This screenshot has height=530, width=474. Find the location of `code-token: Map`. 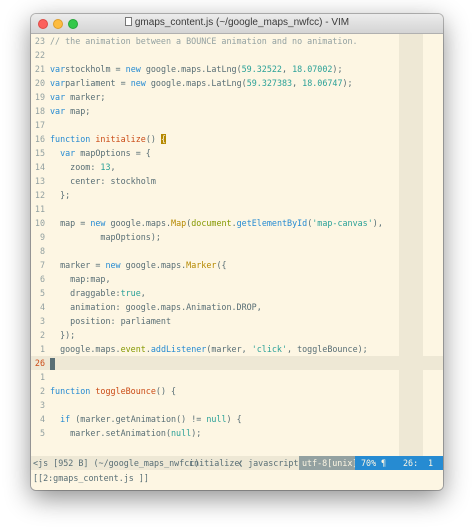

code-token: Map is located at coordinates (179, 223).